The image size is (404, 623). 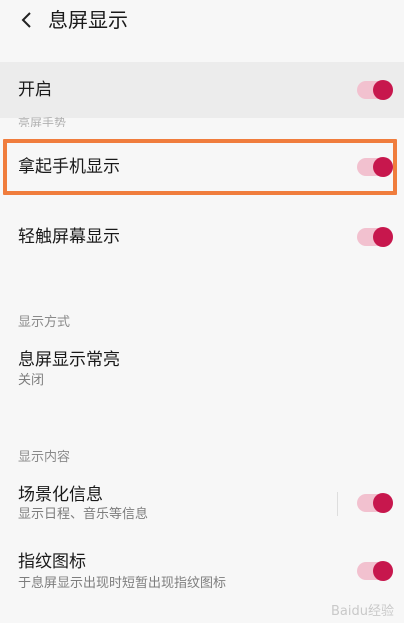 I want to click on section-label-mode: 显示方式, so click(x=44, y=322).